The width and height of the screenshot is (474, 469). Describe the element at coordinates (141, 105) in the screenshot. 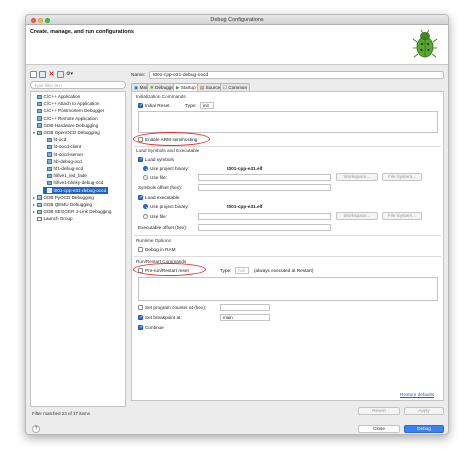

I see `initial-reset-checkbox` at that location.